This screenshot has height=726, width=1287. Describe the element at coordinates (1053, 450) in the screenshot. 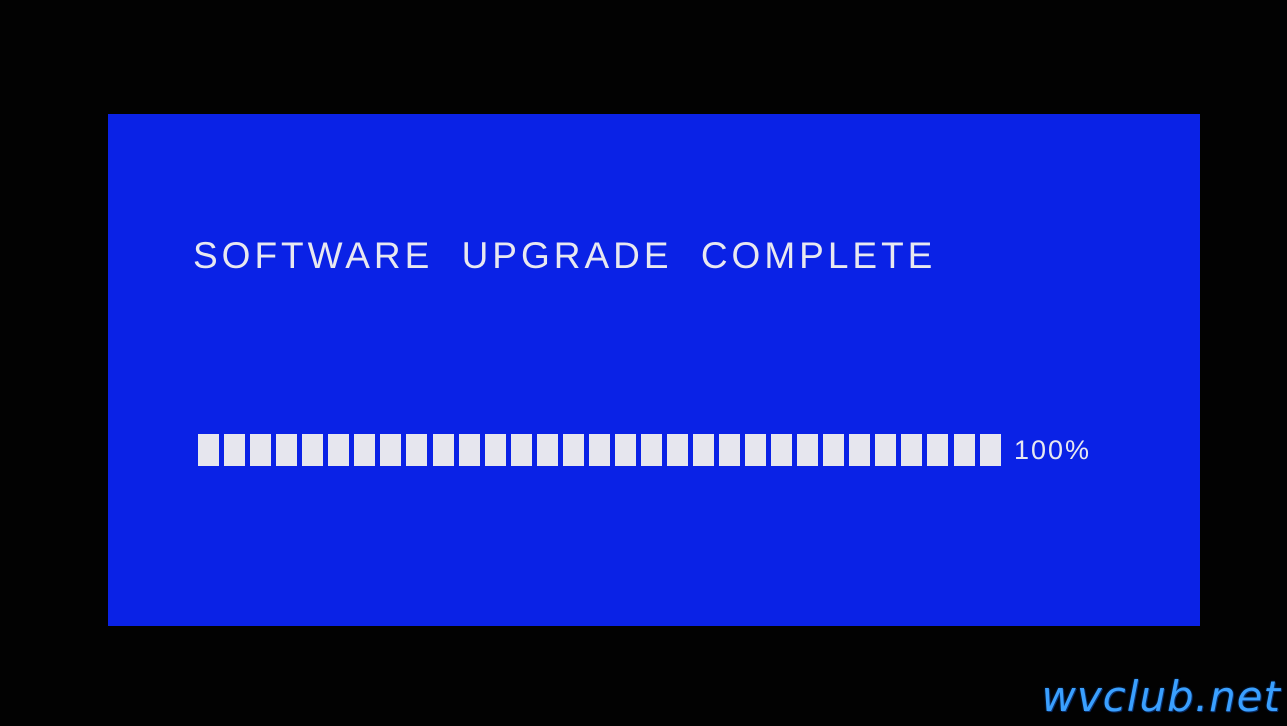

I see `progress-percent-label: 100%` at that location.